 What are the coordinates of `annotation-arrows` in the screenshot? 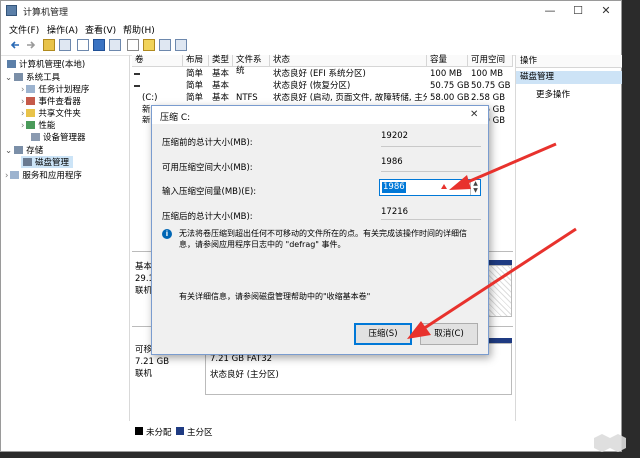 It's located at (492, 240).